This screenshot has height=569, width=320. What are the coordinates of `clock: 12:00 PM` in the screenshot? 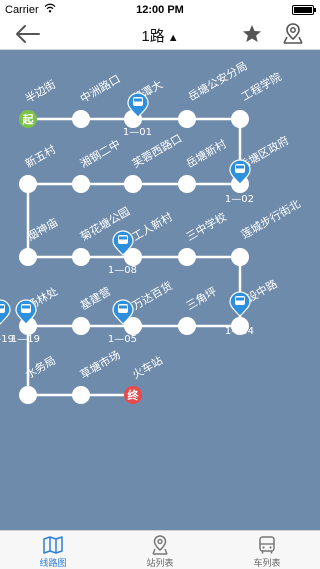 It's located at (160, 10).